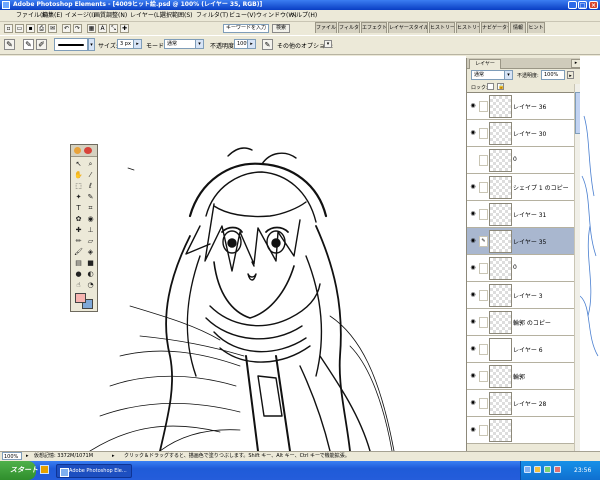 The height and width of the screenshot is (480, 600). I want to click on layer-opacity-slider-icon: ▸, so click(570, 75).